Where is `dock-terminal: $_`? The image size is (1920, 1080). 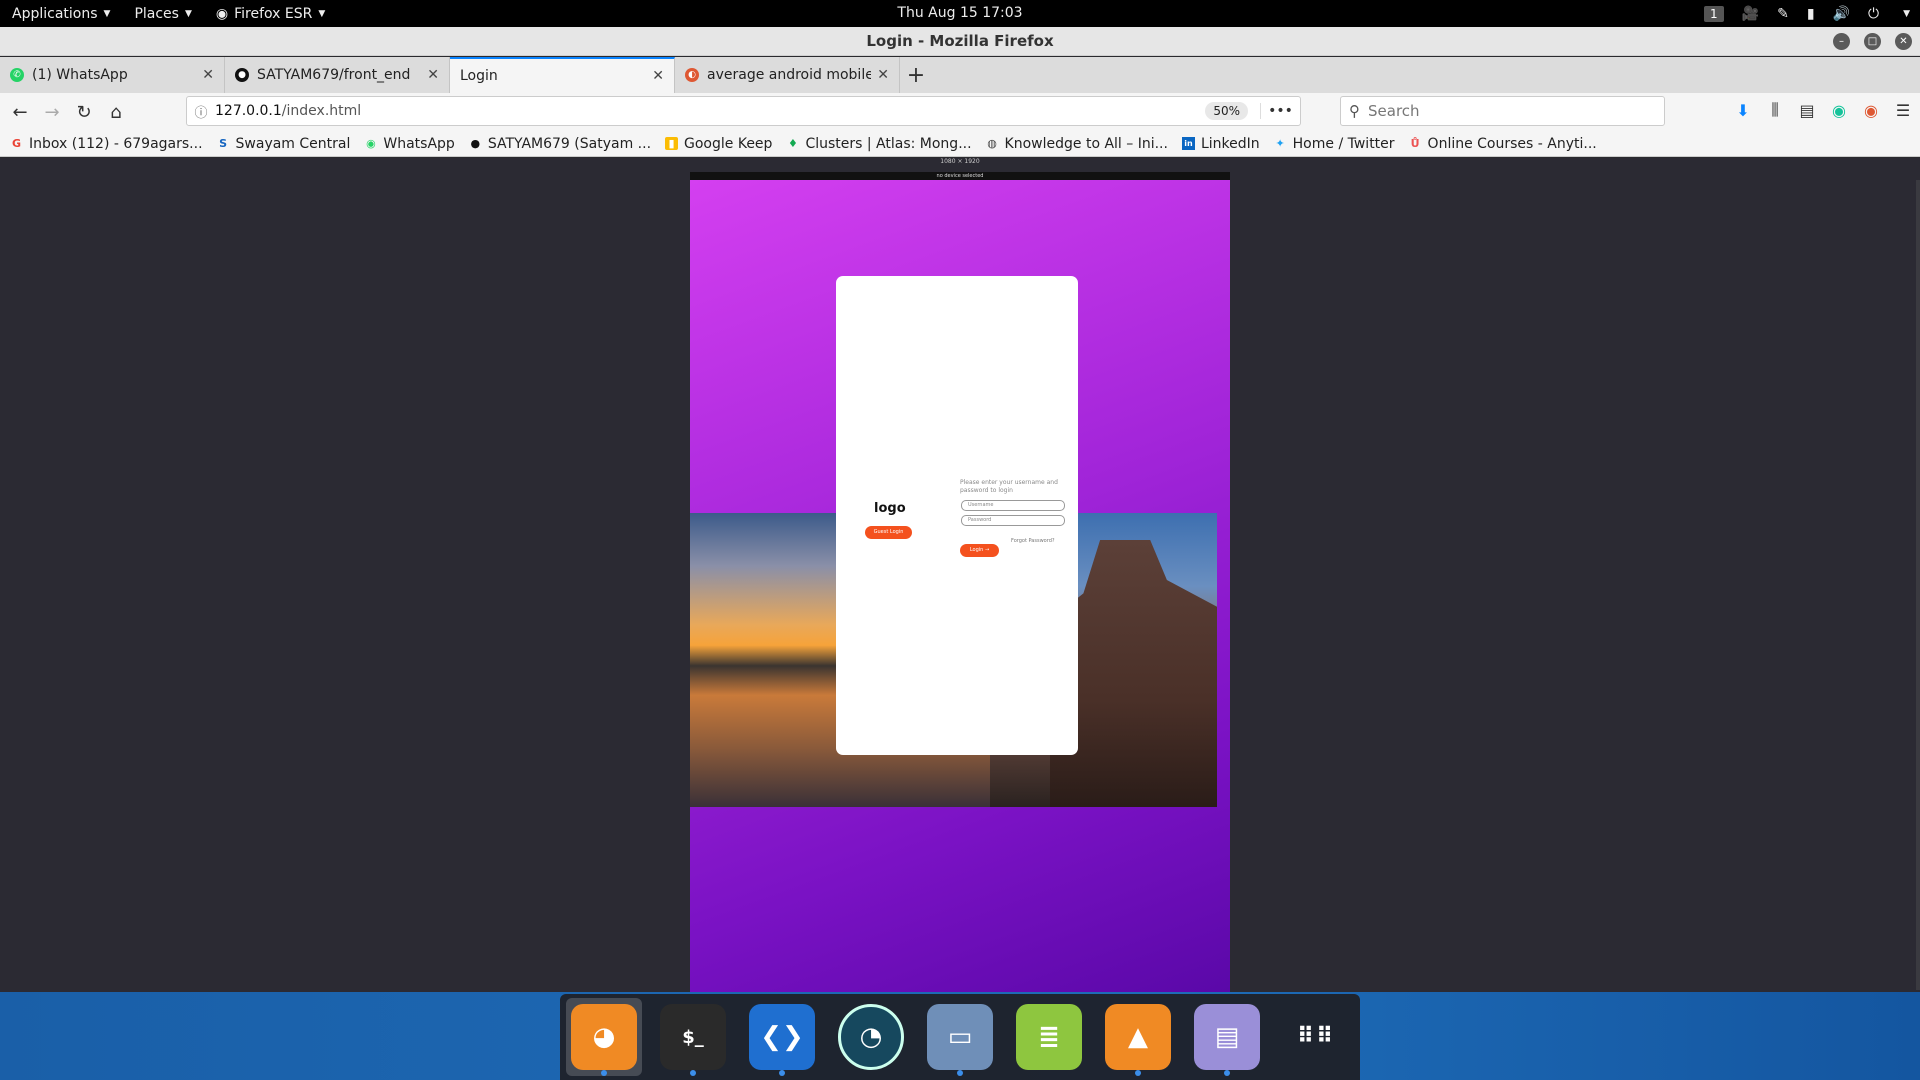 dock-terminal: $_ is located at coordinates (693, 1037).